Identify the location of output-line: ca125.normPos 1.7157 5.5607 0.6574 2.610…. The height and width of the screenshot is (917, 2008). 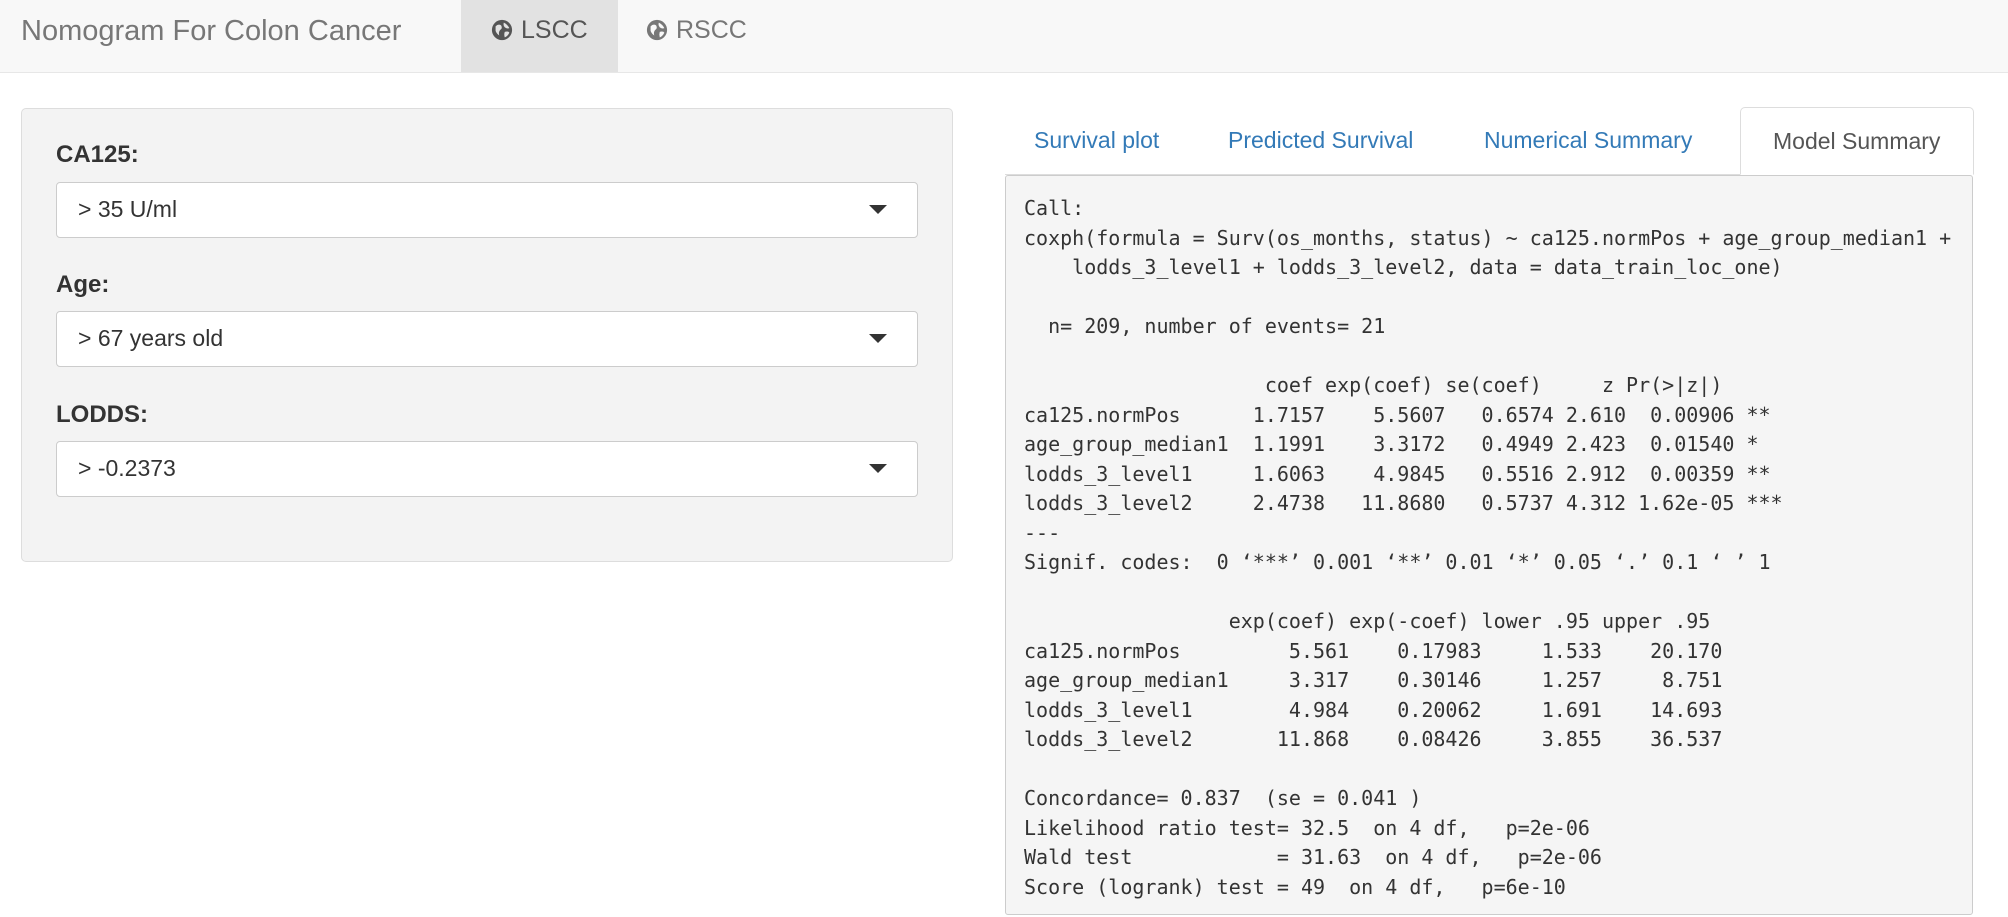
(1397, 414).